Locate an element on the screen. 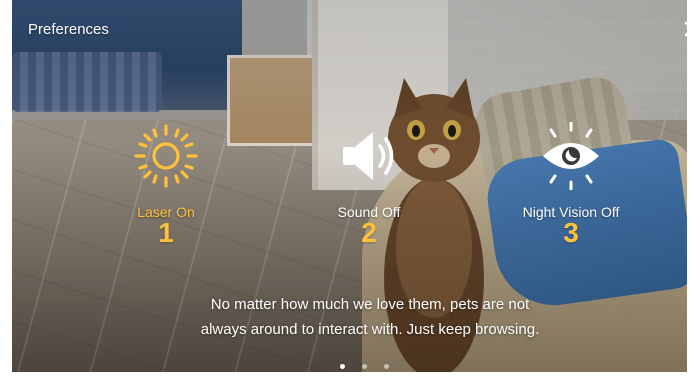  page-title: Preferences is located at coordinates (68, 29).